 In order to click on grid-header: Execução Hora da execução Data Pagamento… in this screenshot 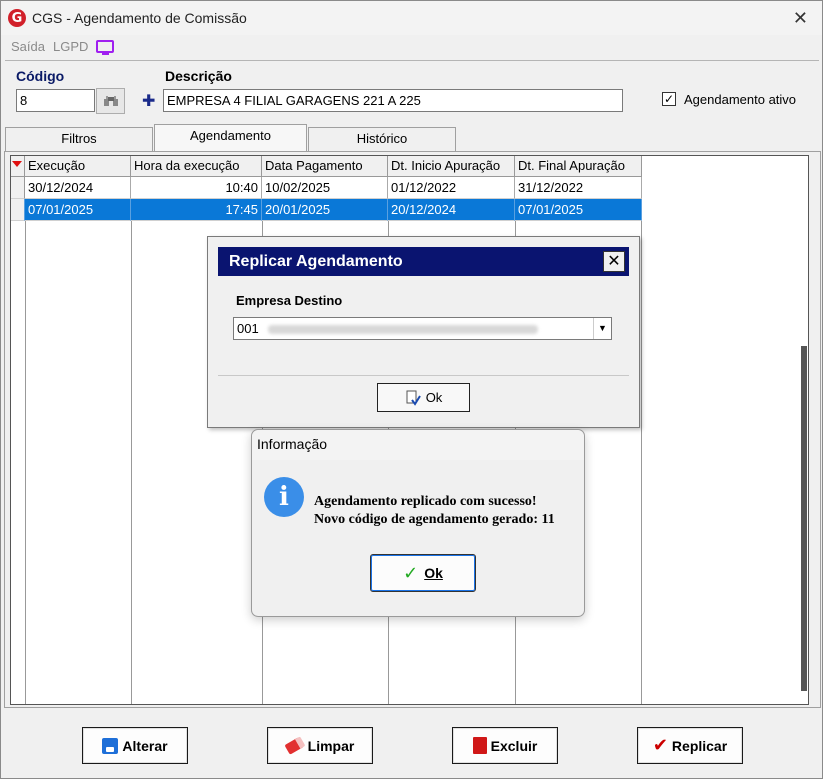, I will do `click(326, 166)`.